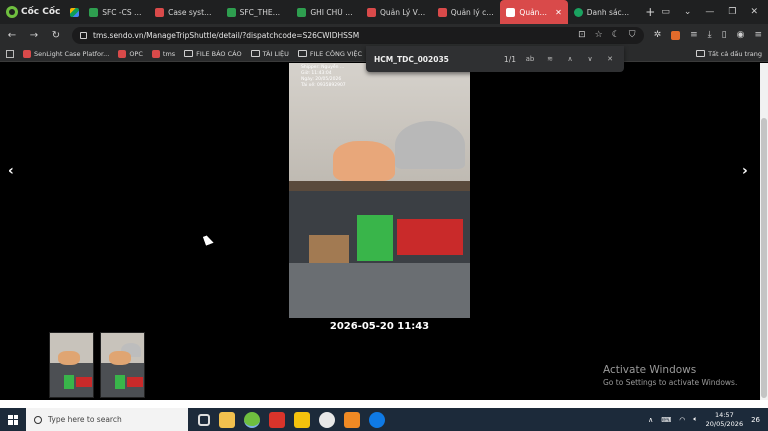 This screenshot has width=768, height=431. What do you see at coordinates (724, 420) in the screenshot?
I see `taskbar-clock: 14:57 20/05/2026` at bounding box center [724, 420].